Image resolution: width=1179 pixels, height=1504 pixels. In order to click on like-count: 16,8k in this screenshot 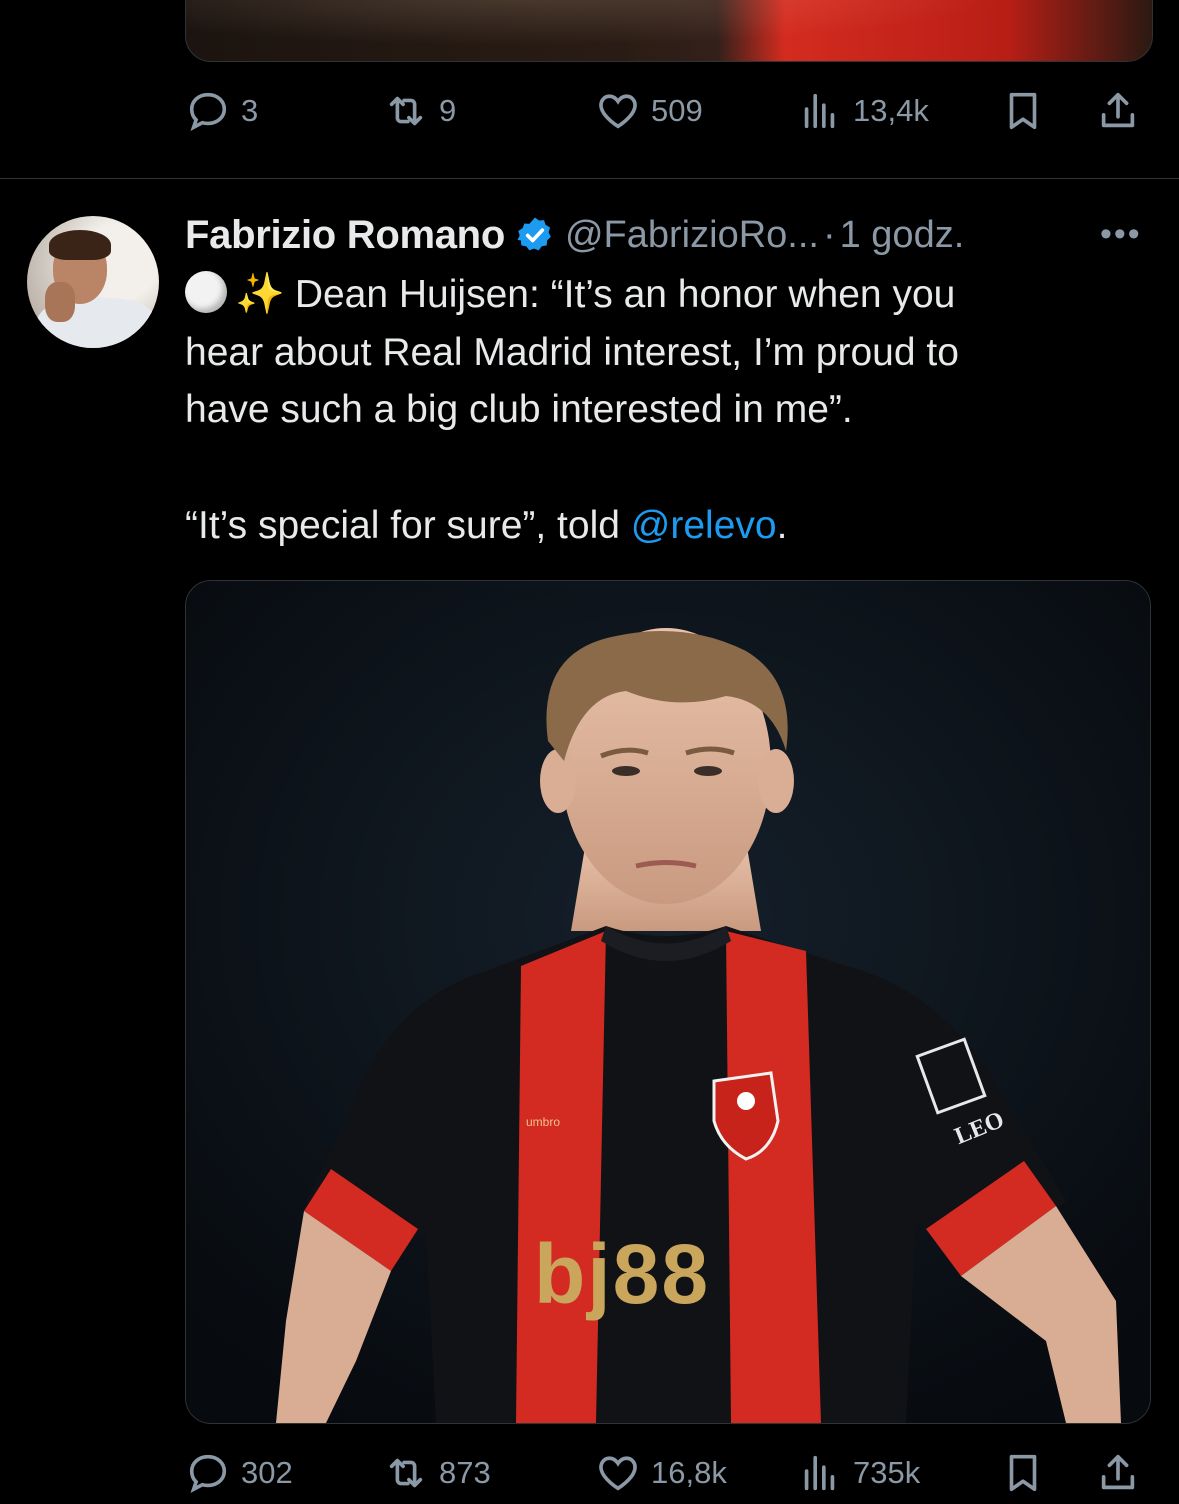, I will do `click(689, 1472)`.